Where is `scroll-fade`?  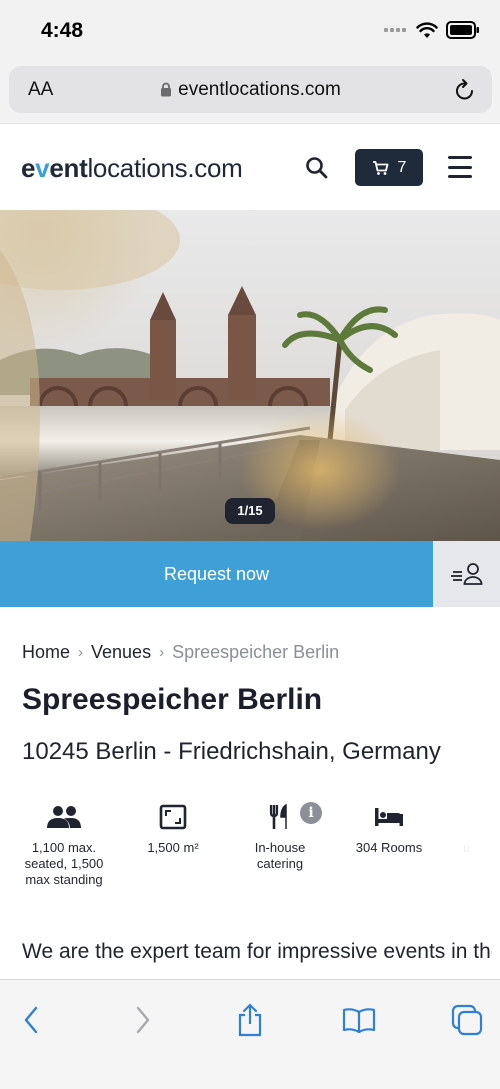
scroll-fade is located at coordinates (470, 855).